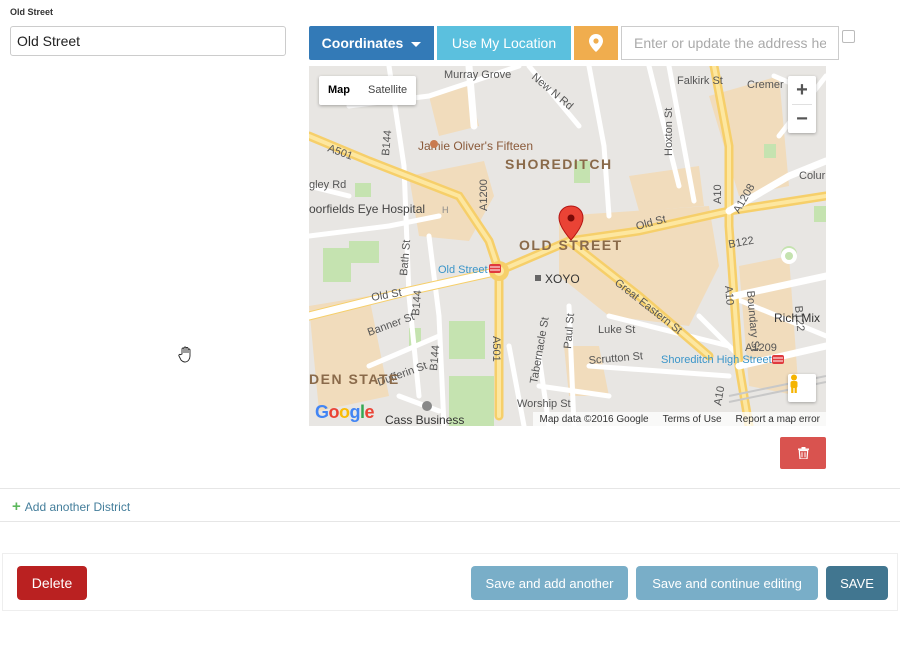 Image resolution: width=900 pixels, height=645 pixels. Describe the element at coordinates (362, 43) in the screenshot. I see `coordinates-label: Coordinates` at that location.